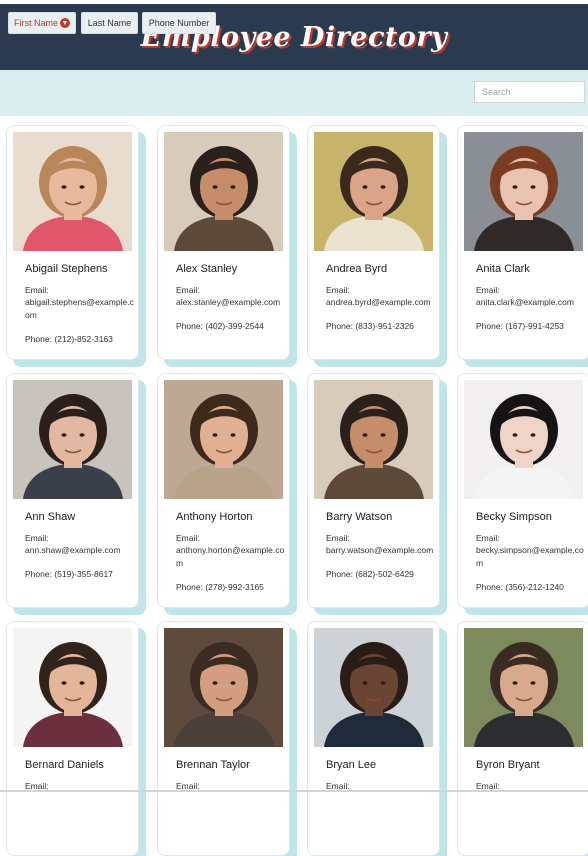  I want to click on employee-email: becky.simpson@example.com, so click(530, 556).